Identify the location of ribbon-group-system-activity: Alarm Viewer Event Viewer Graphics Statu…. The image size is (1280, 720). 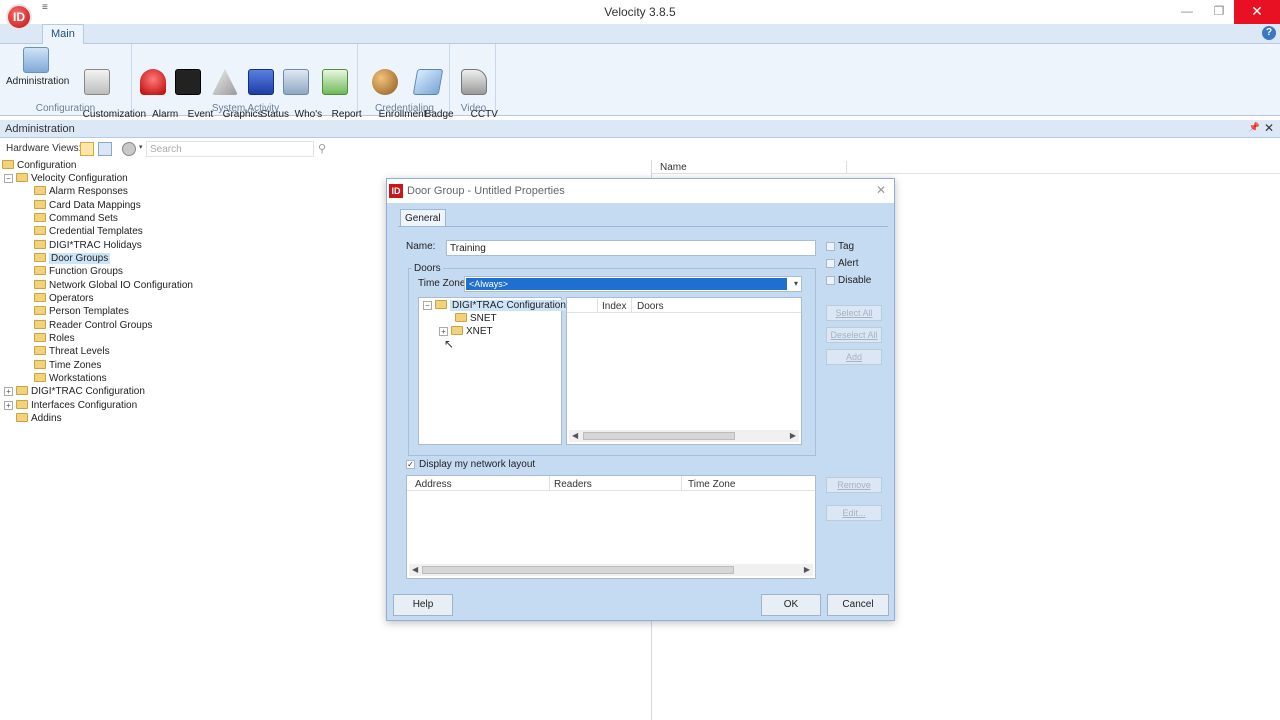
(248, 87).